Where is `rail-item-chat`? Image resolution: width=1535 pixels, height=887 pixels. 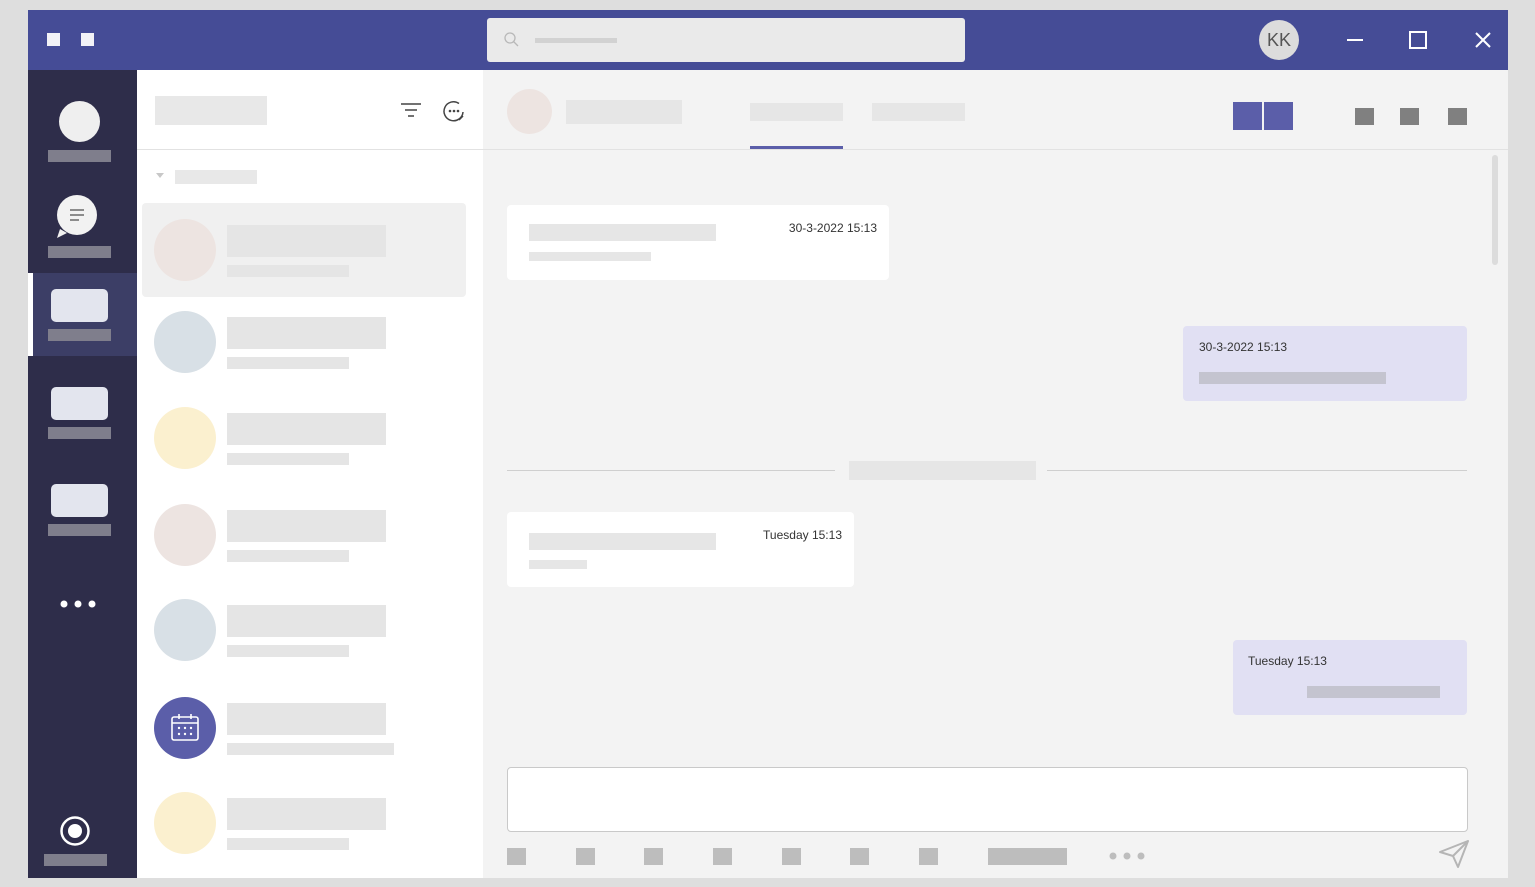 rail-item-chat is located at coordinates (82, 225).